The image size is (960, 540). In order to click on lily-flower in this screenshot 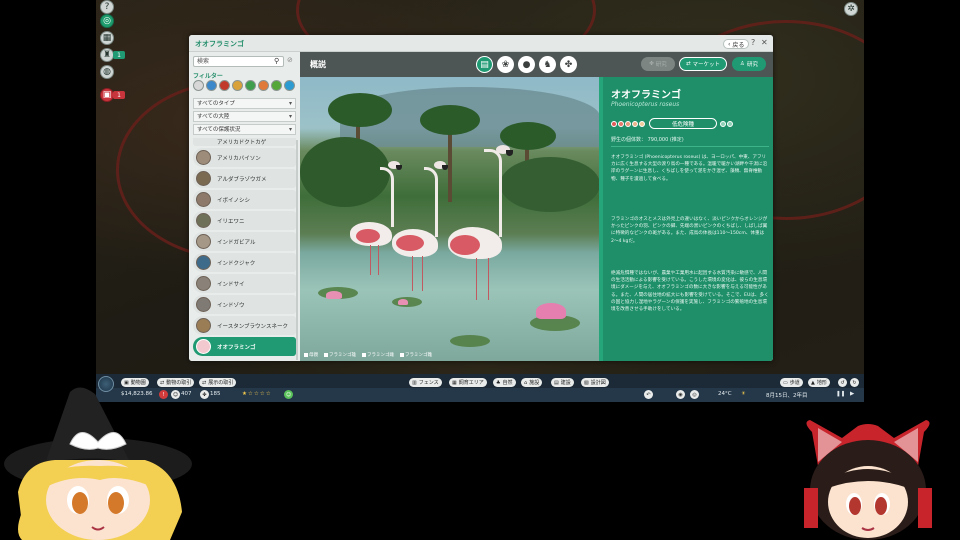, I will do `click(551, 311)`.